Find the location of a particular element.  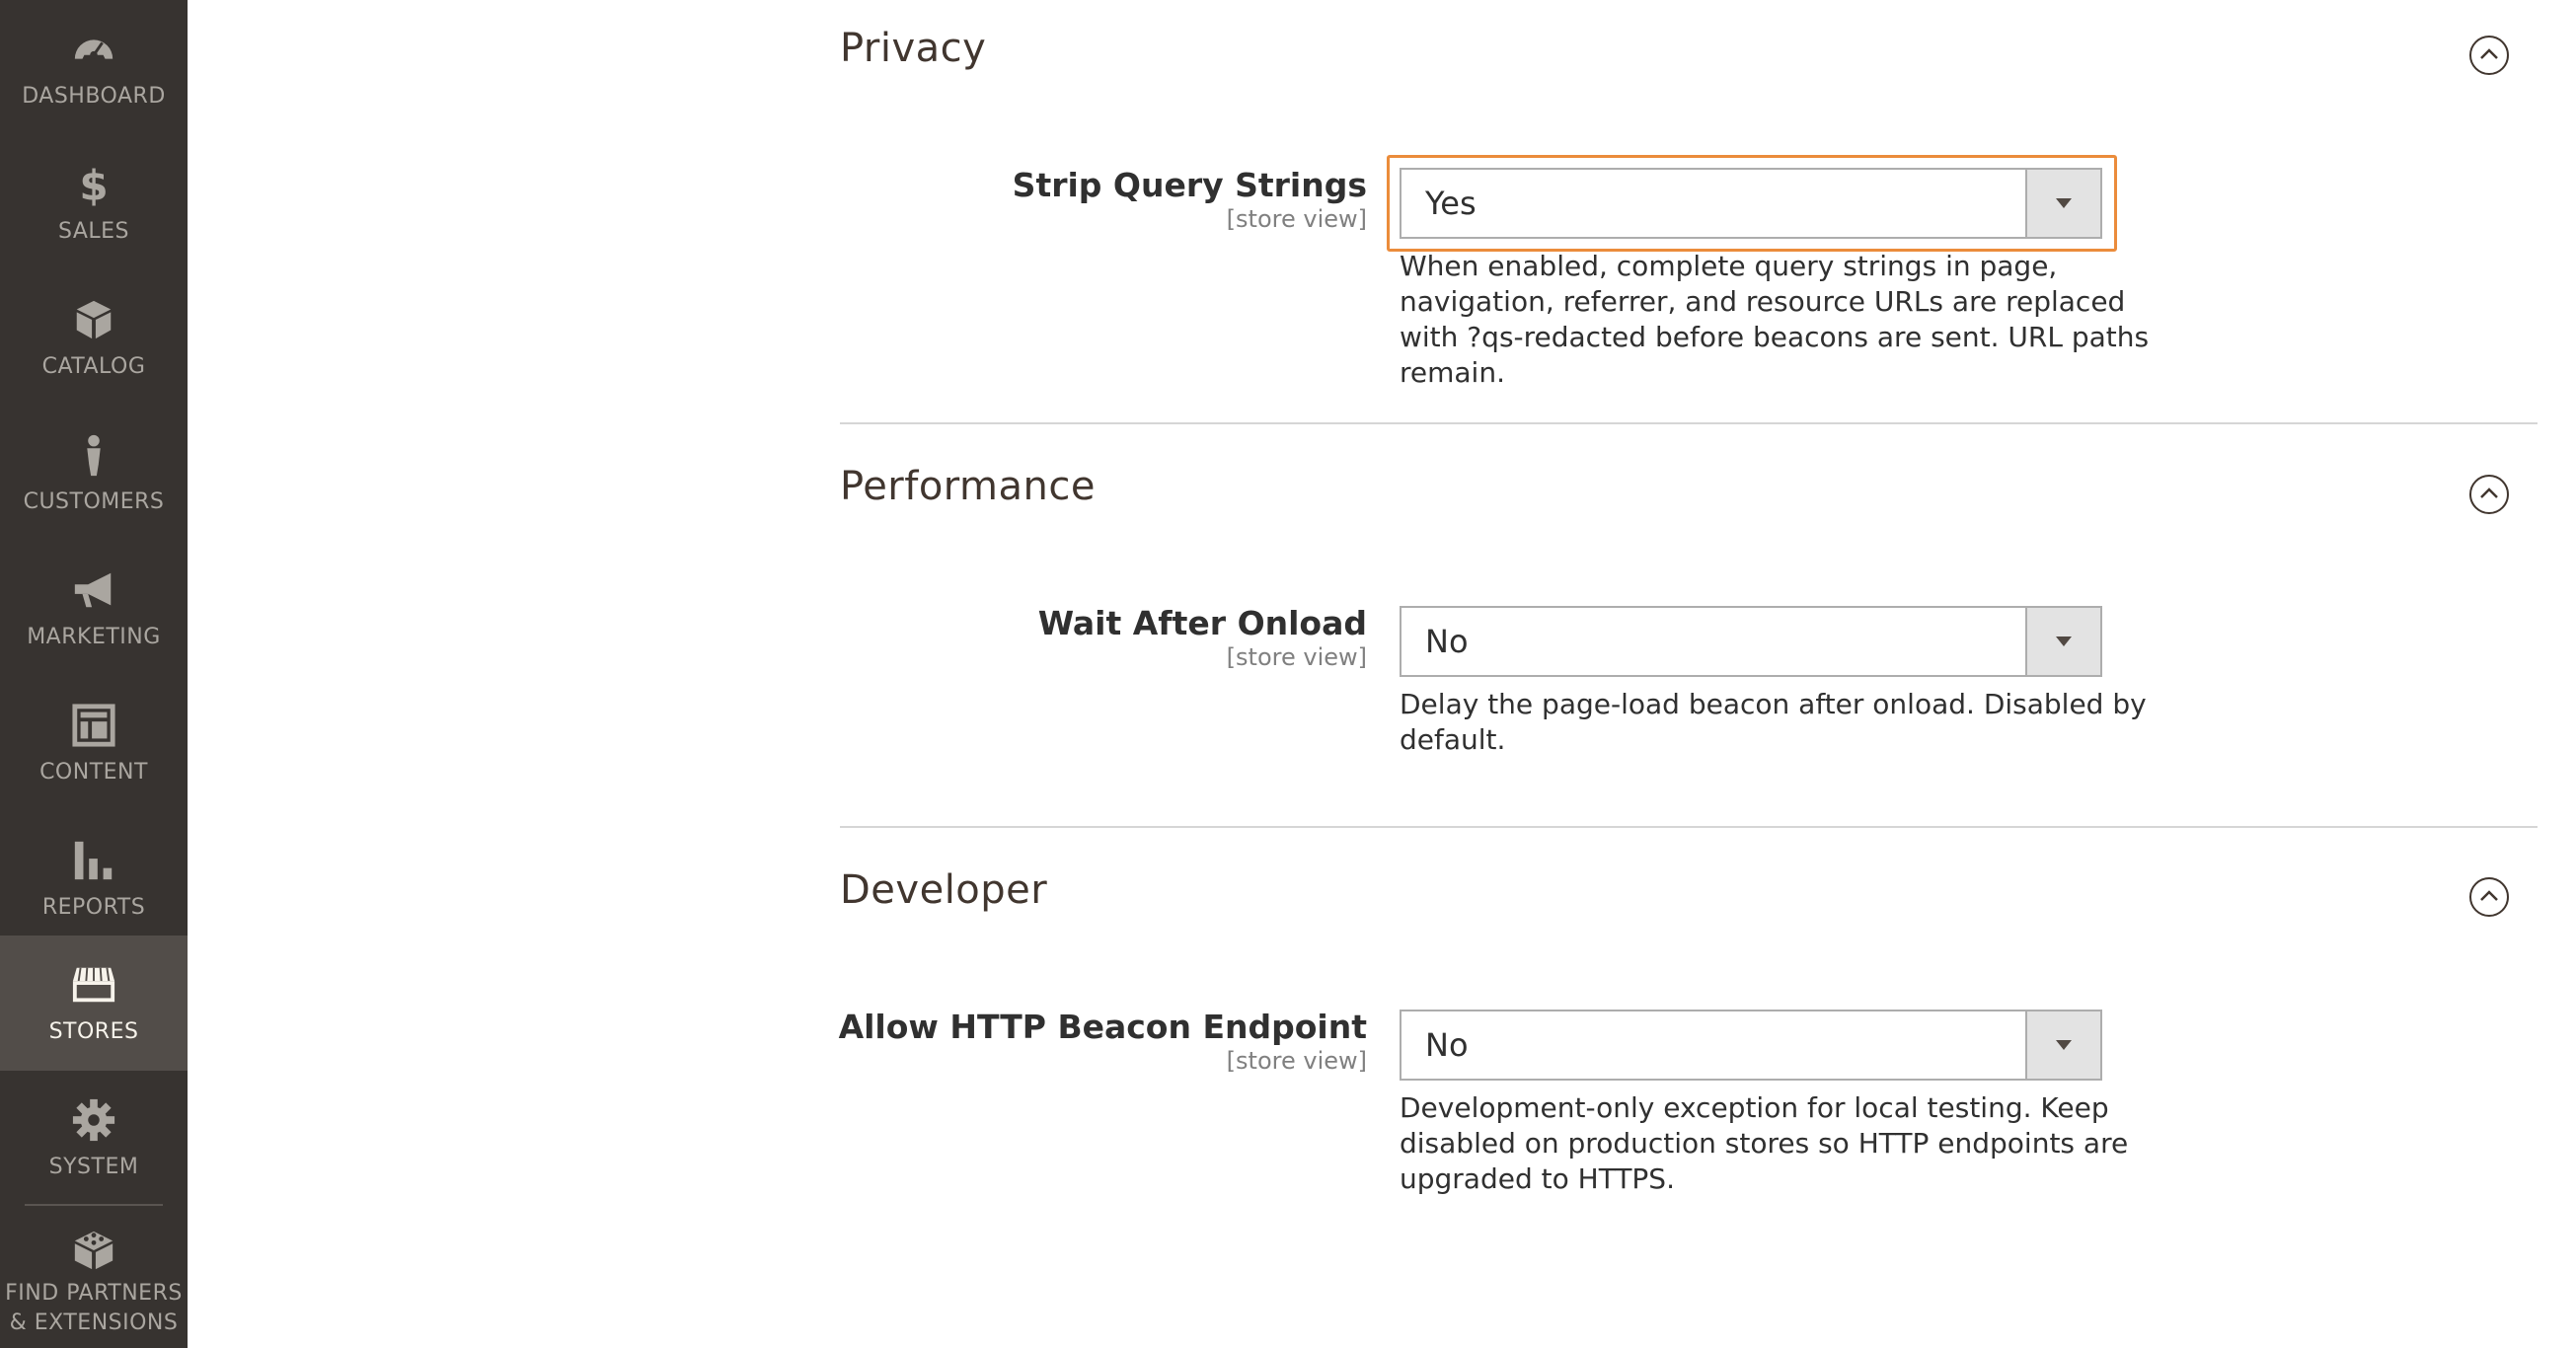

nav-marketing-label: MARKETING is located at coordinates (94, 636).